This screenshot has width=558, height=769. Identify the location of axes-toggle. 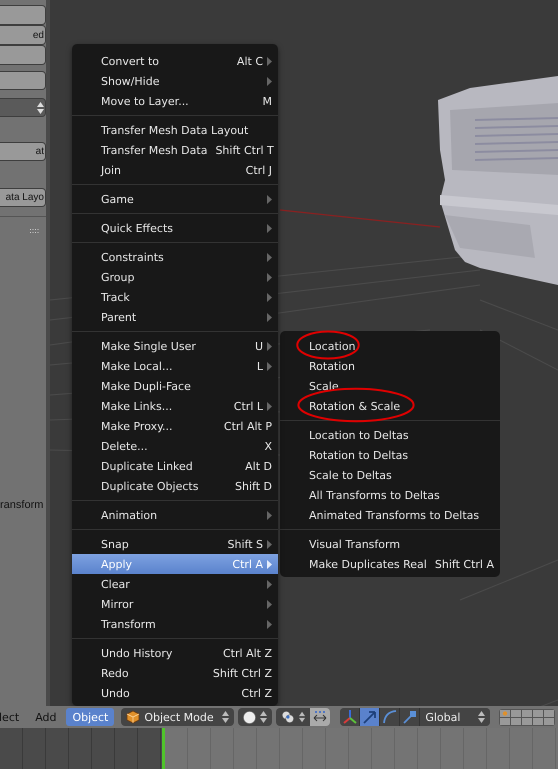
(350, 717).